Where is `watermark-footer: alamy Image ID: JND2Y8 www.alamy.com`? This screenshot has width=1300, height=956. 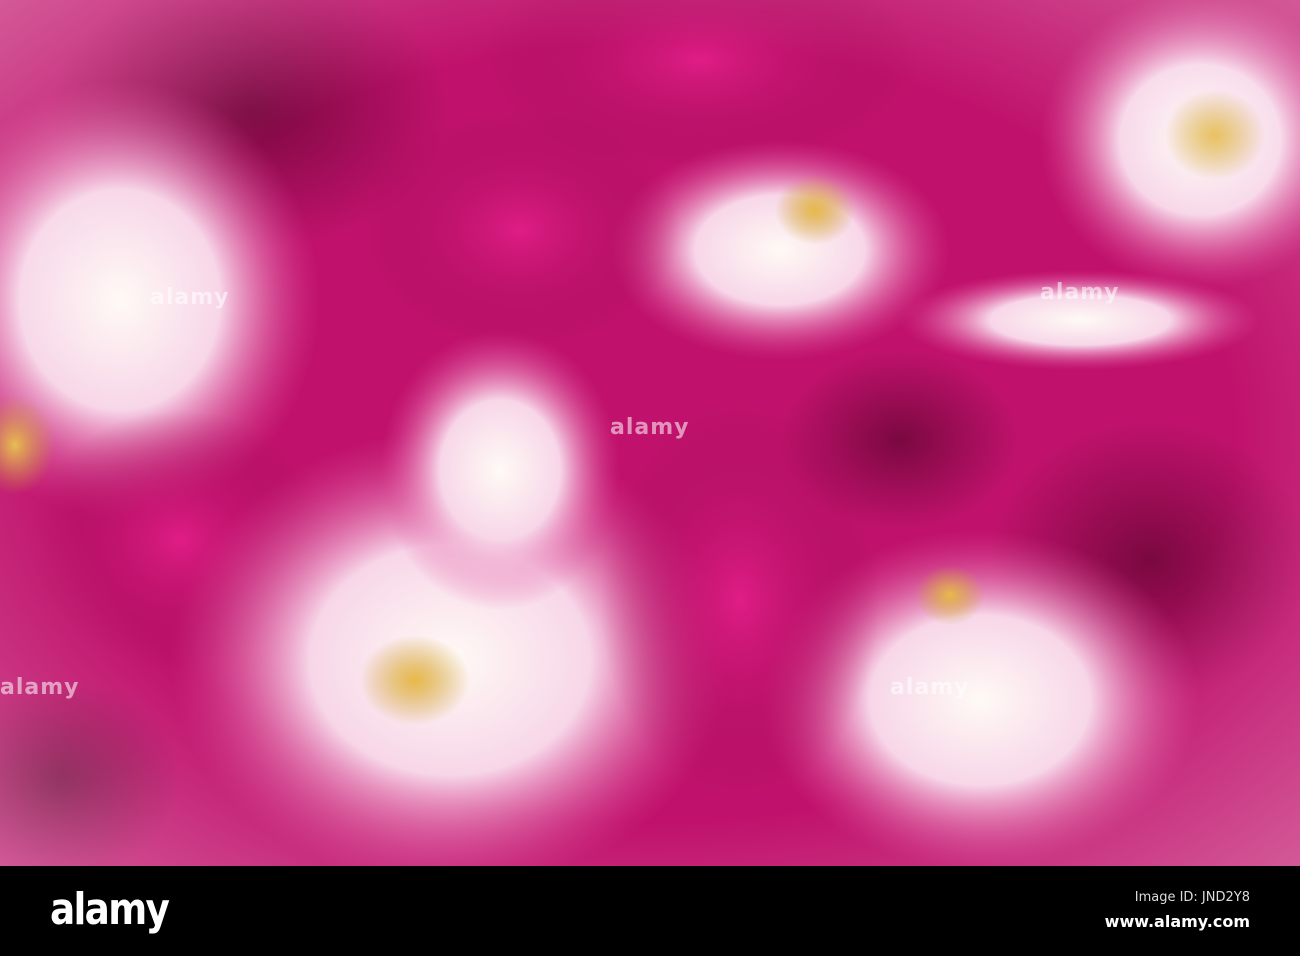 watermark-footer: alamy Image ID: JND2Y8 www.alamy.com is located at coordinates (650, 911).